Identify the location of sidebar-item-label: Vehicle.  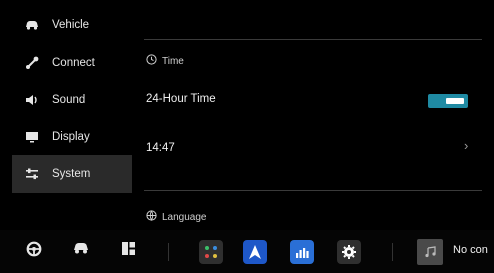
(71, 25).